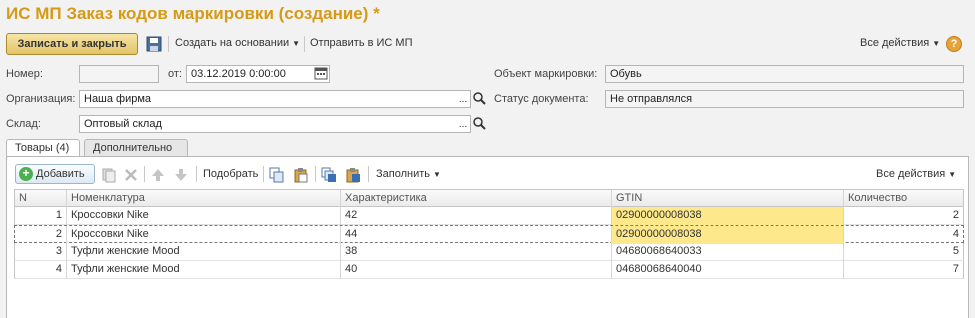 Image resolution: width=975 pixels, height=318 pixels. I want to click on copy-icon, so click(277, 175).